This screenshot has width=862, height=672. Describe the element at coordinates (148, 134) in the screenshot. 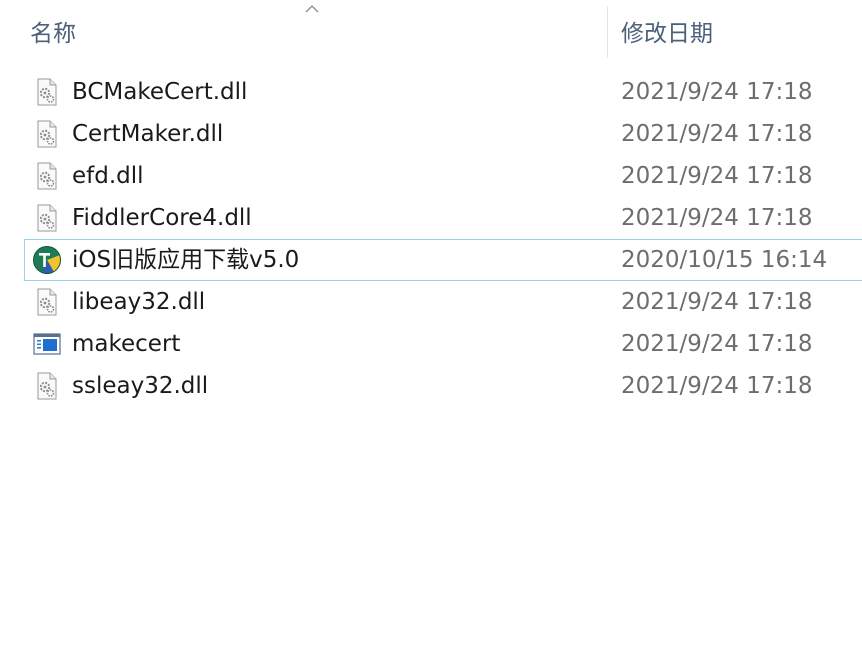

I see `file-name: CertMaker.dll` at that location.